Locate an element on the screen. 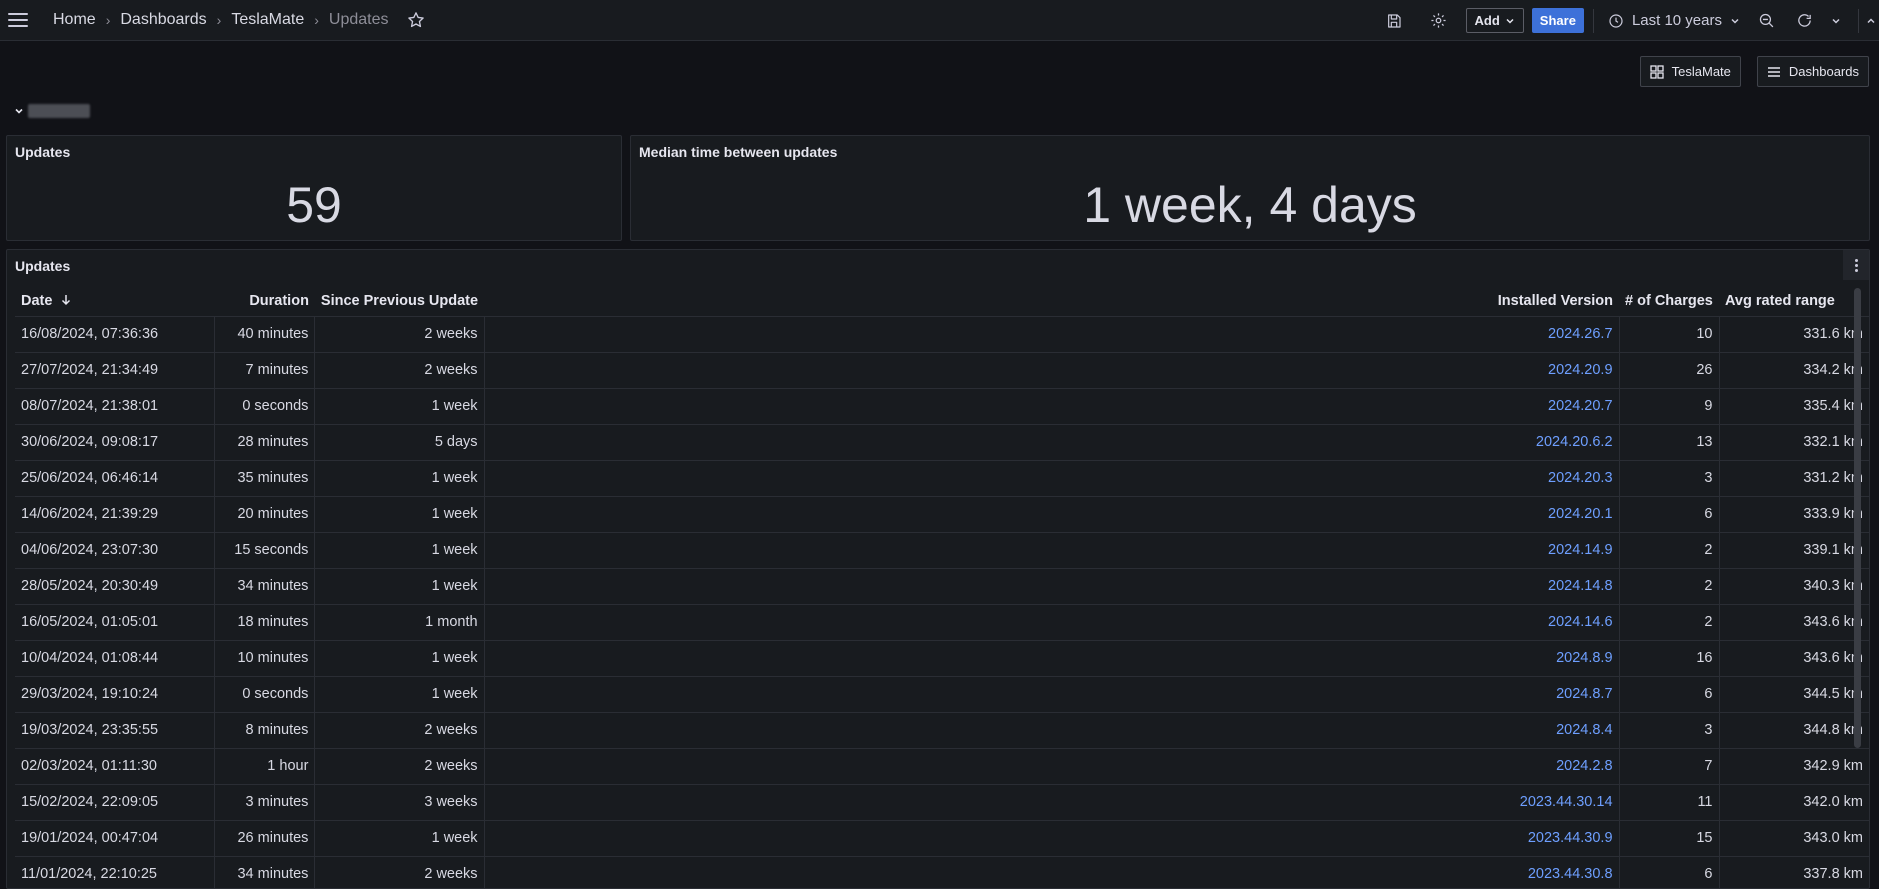 This screenshot has height=889, width=1879. cell-charges: 26 is located at coordinates (1669, 370).